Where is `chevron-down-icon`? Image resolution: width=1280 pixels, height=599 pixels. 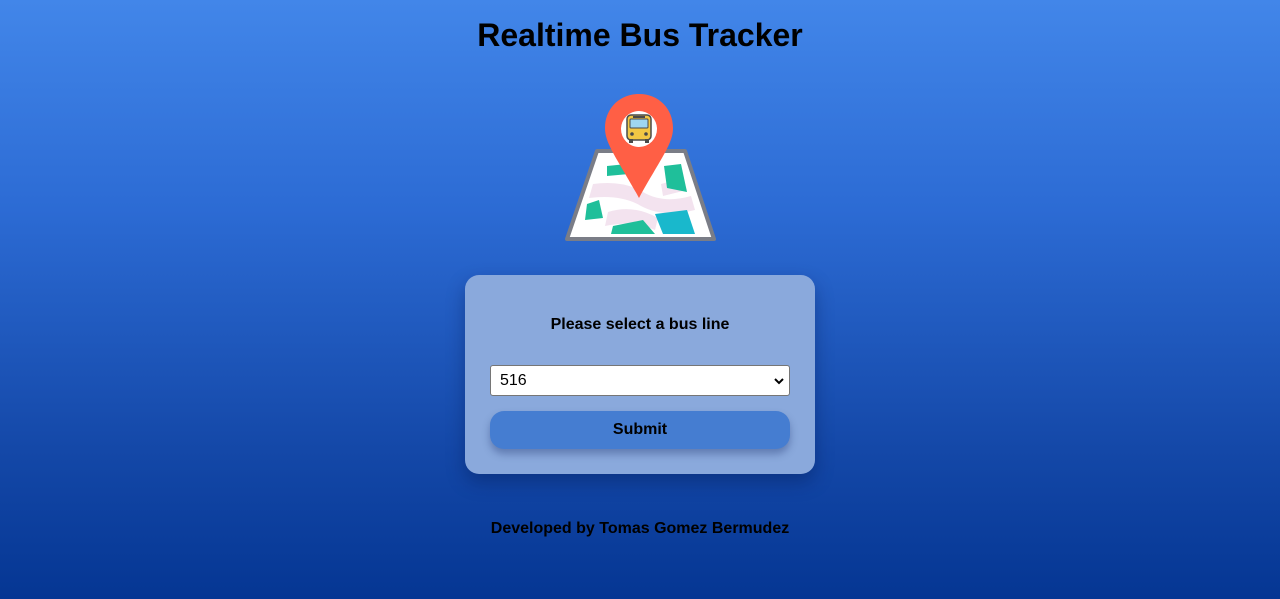
chevron-down-icon is located at coordinates (779, 381).